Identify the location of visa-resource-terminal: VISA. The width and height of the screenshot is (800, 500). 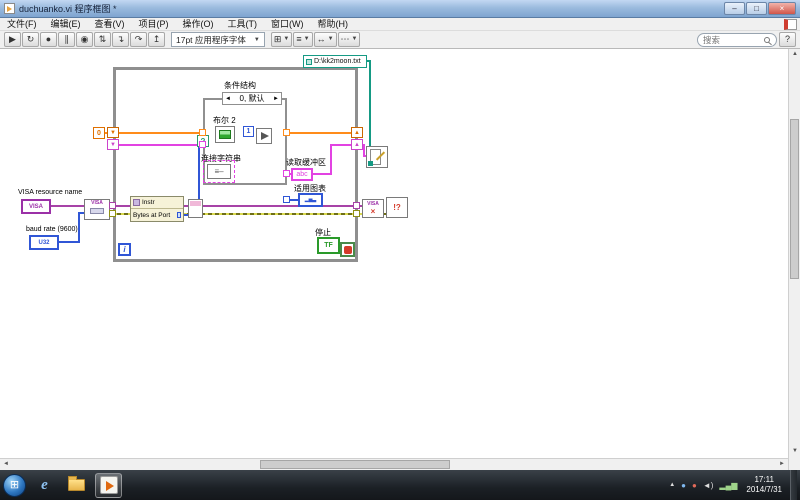
(36, 206).